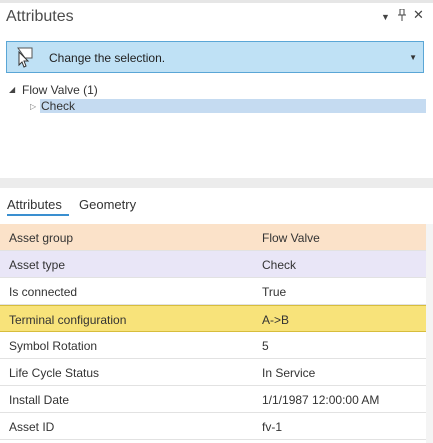 Image resolution: width=433 pixels, height=443 pixels. What do you see at coordinates (39, 400) in the screenshot?
I see `attribute-name: Install Date` at bounding box center [39, 400].